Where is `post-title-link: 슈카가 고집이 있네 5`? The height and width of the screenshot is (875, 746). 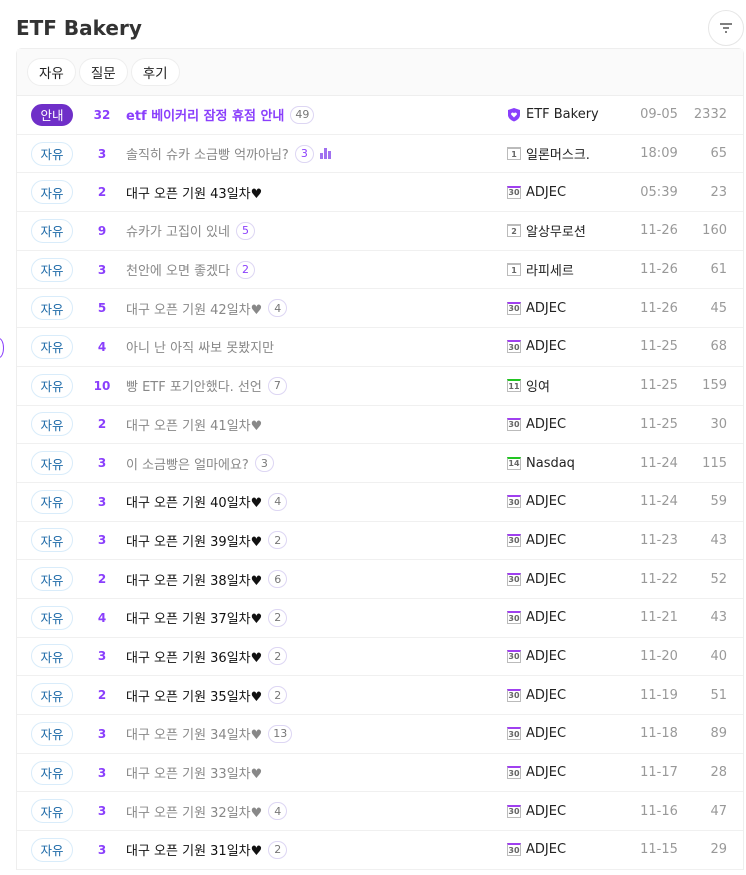
post-title-link: 슈카가 고집이 있네 5 is located at coordinates (190, 230).